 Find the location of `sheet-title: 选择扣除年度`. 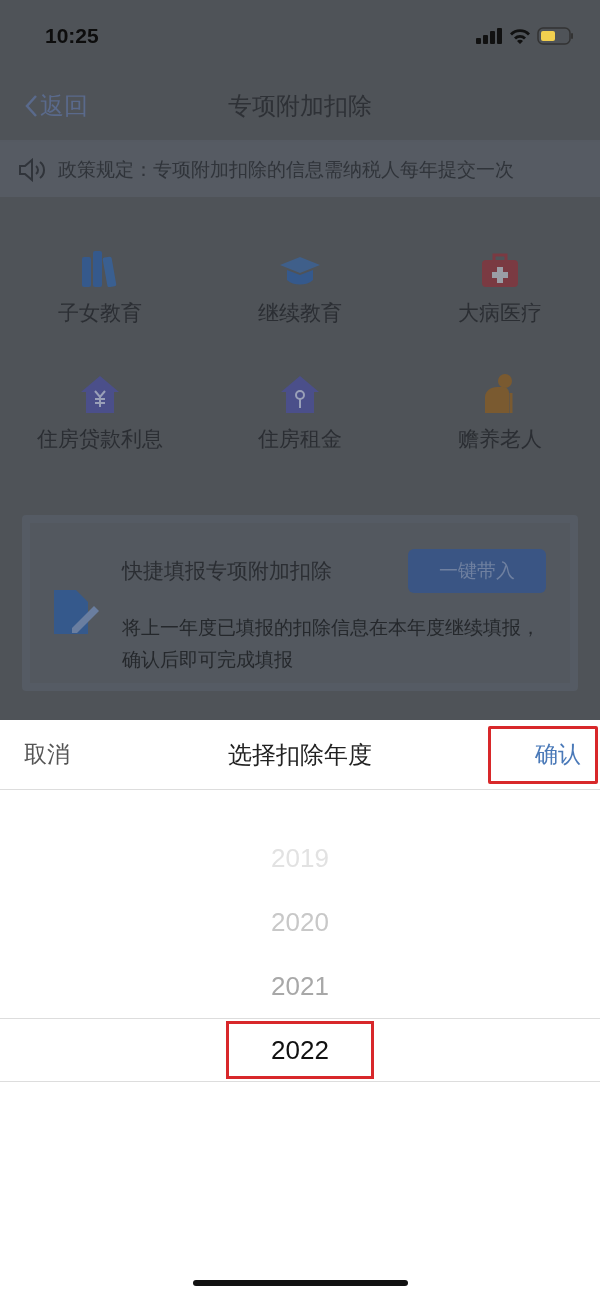

sheet-title: 选择扣除年度 is located at coordinates (300, 754).